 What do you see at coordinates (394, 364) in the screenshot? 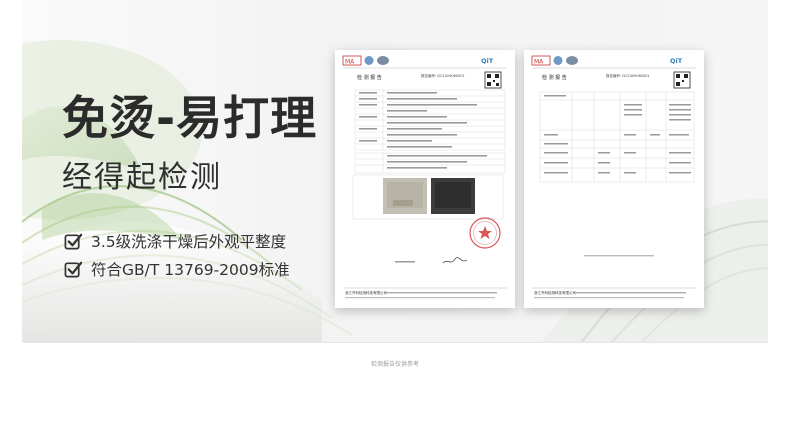
I see `caption: 检测报告仅供参考` at bounding box center [394, 364].